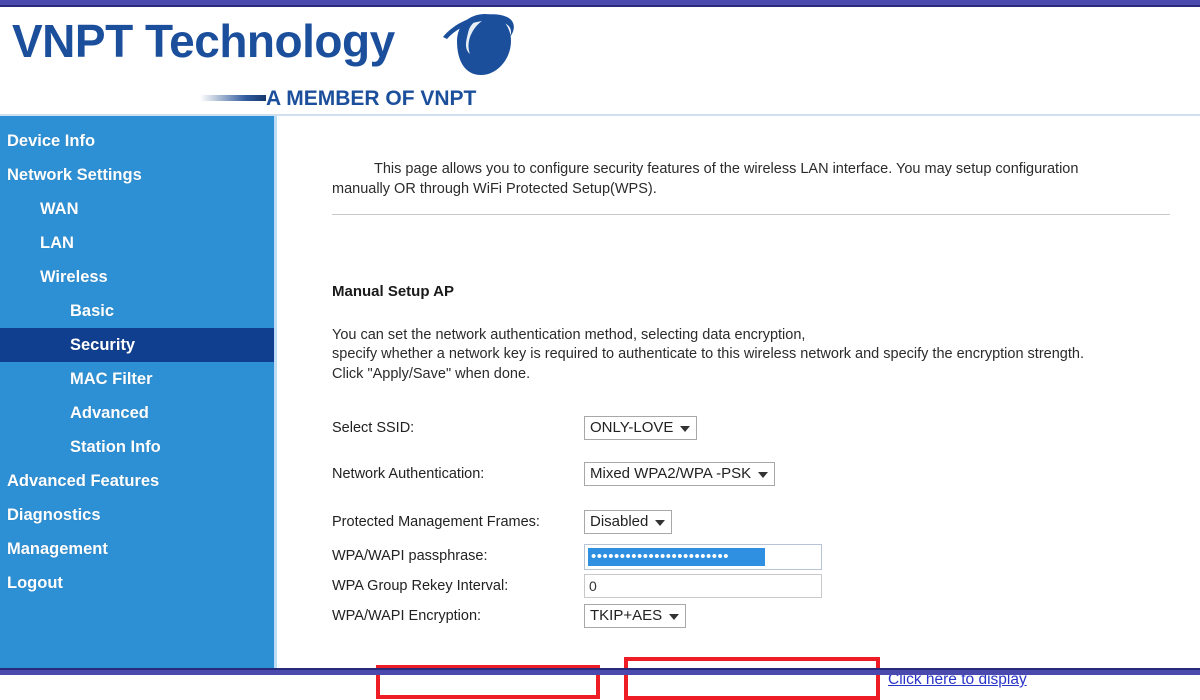 This screenshot has height=700, width=1200. Describe the element at coordinates (137, 345) in the screenshot. I see `sidebar-item-security: Security` at that location.